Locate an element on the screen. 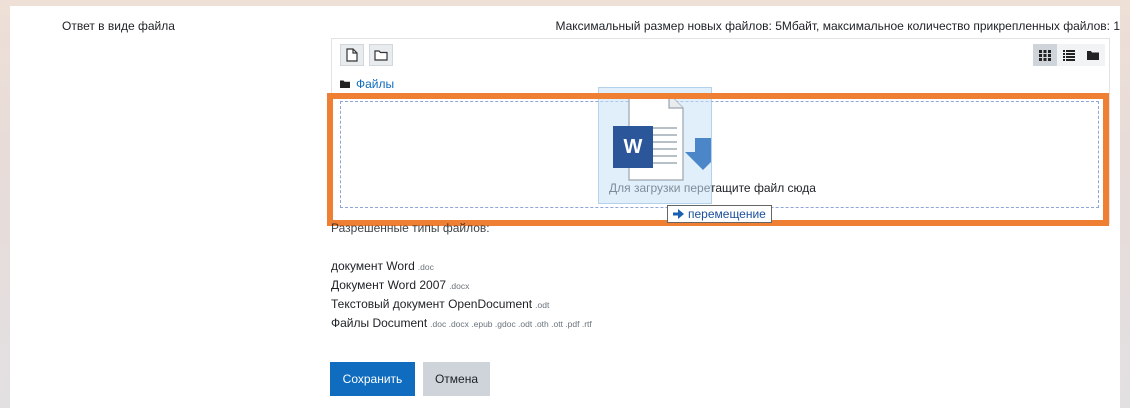 This screenshot has height=408, width=1130. list-item: Текстовый документ OpenDocument .odt is located at coordinates (461, 304).